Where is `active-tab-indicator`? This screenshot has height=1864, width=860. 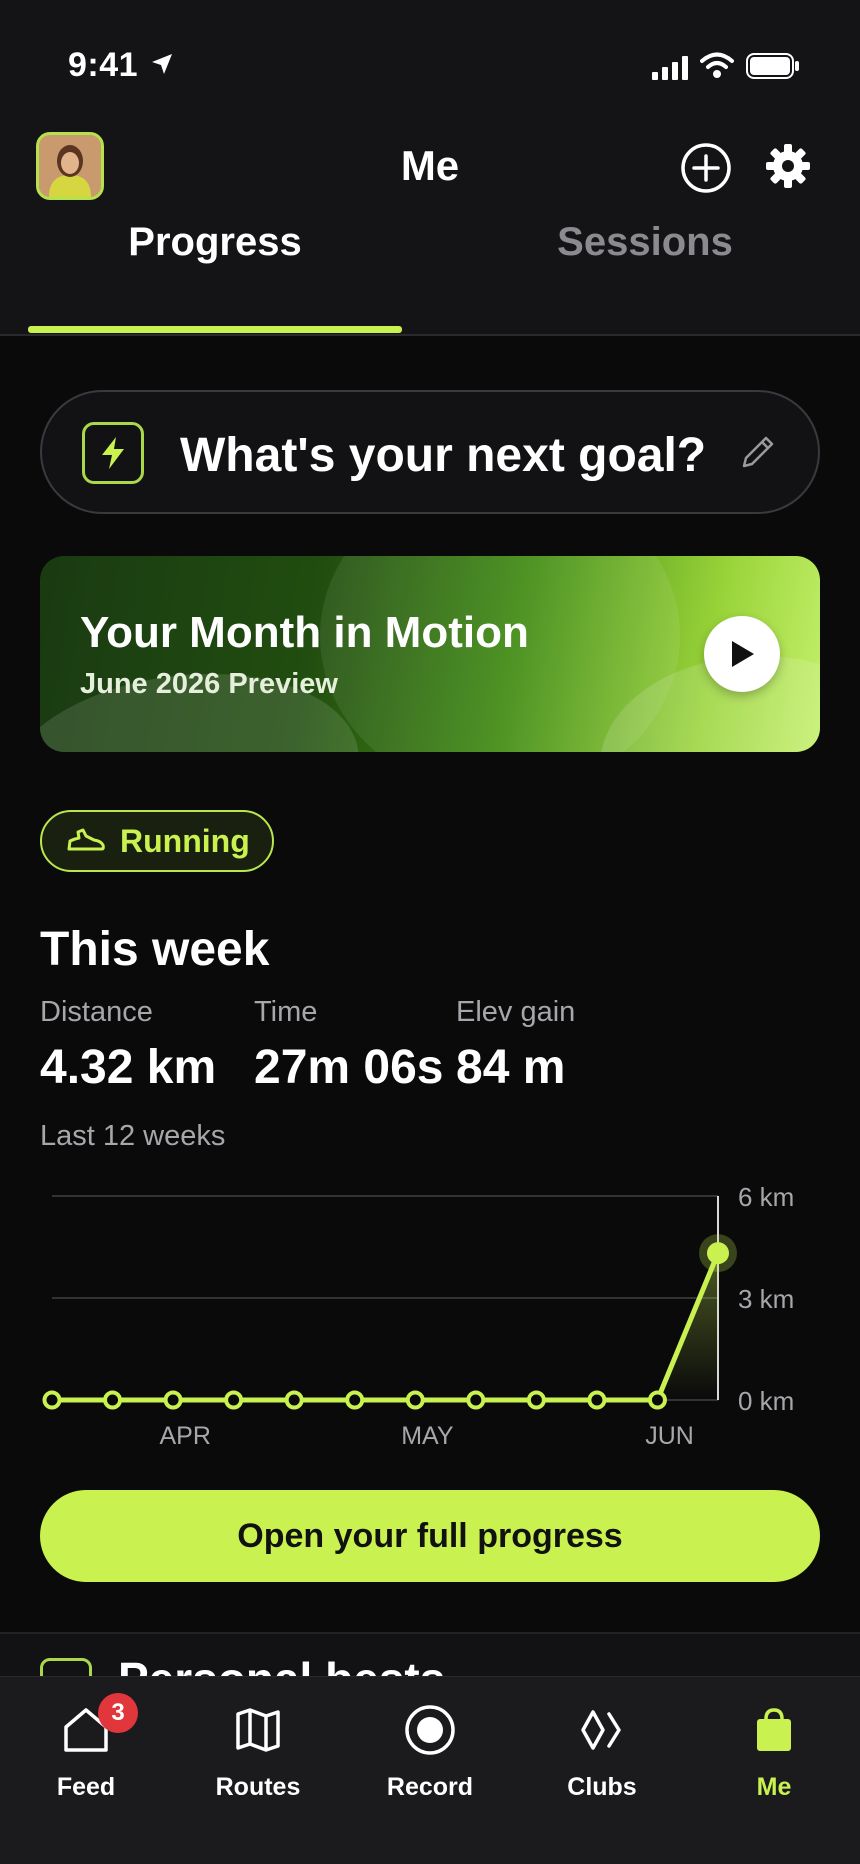
active-tab-indicator is located at coordinates (215, 329).